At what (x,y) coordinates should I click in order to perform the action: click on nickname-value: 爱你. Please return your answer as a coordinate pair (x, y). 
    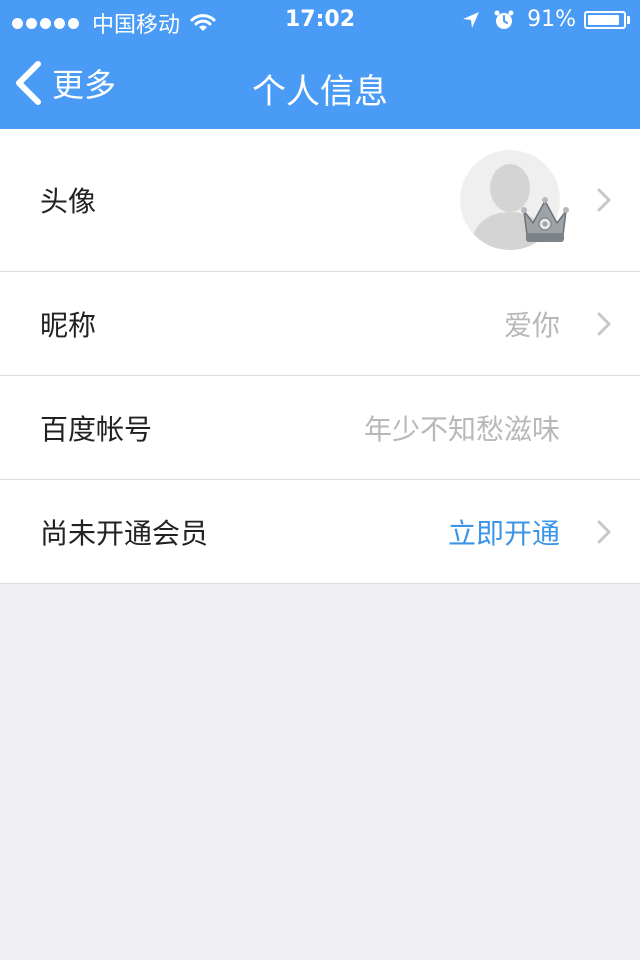
    Looking at the image, I should click on (531, 325).